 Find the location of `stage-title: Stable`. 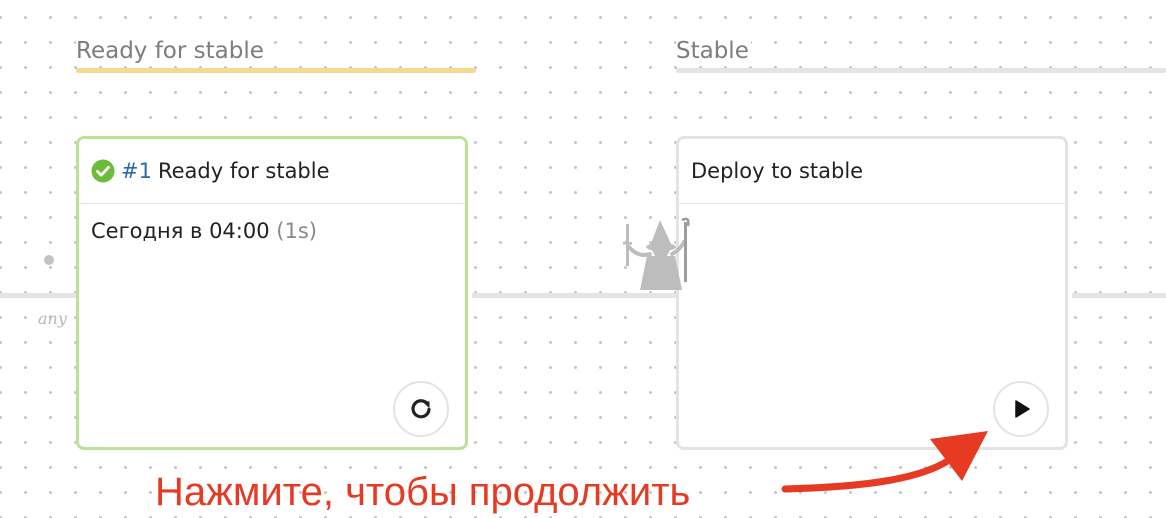

stage-title: Stable is located at coordinates (713, 51).